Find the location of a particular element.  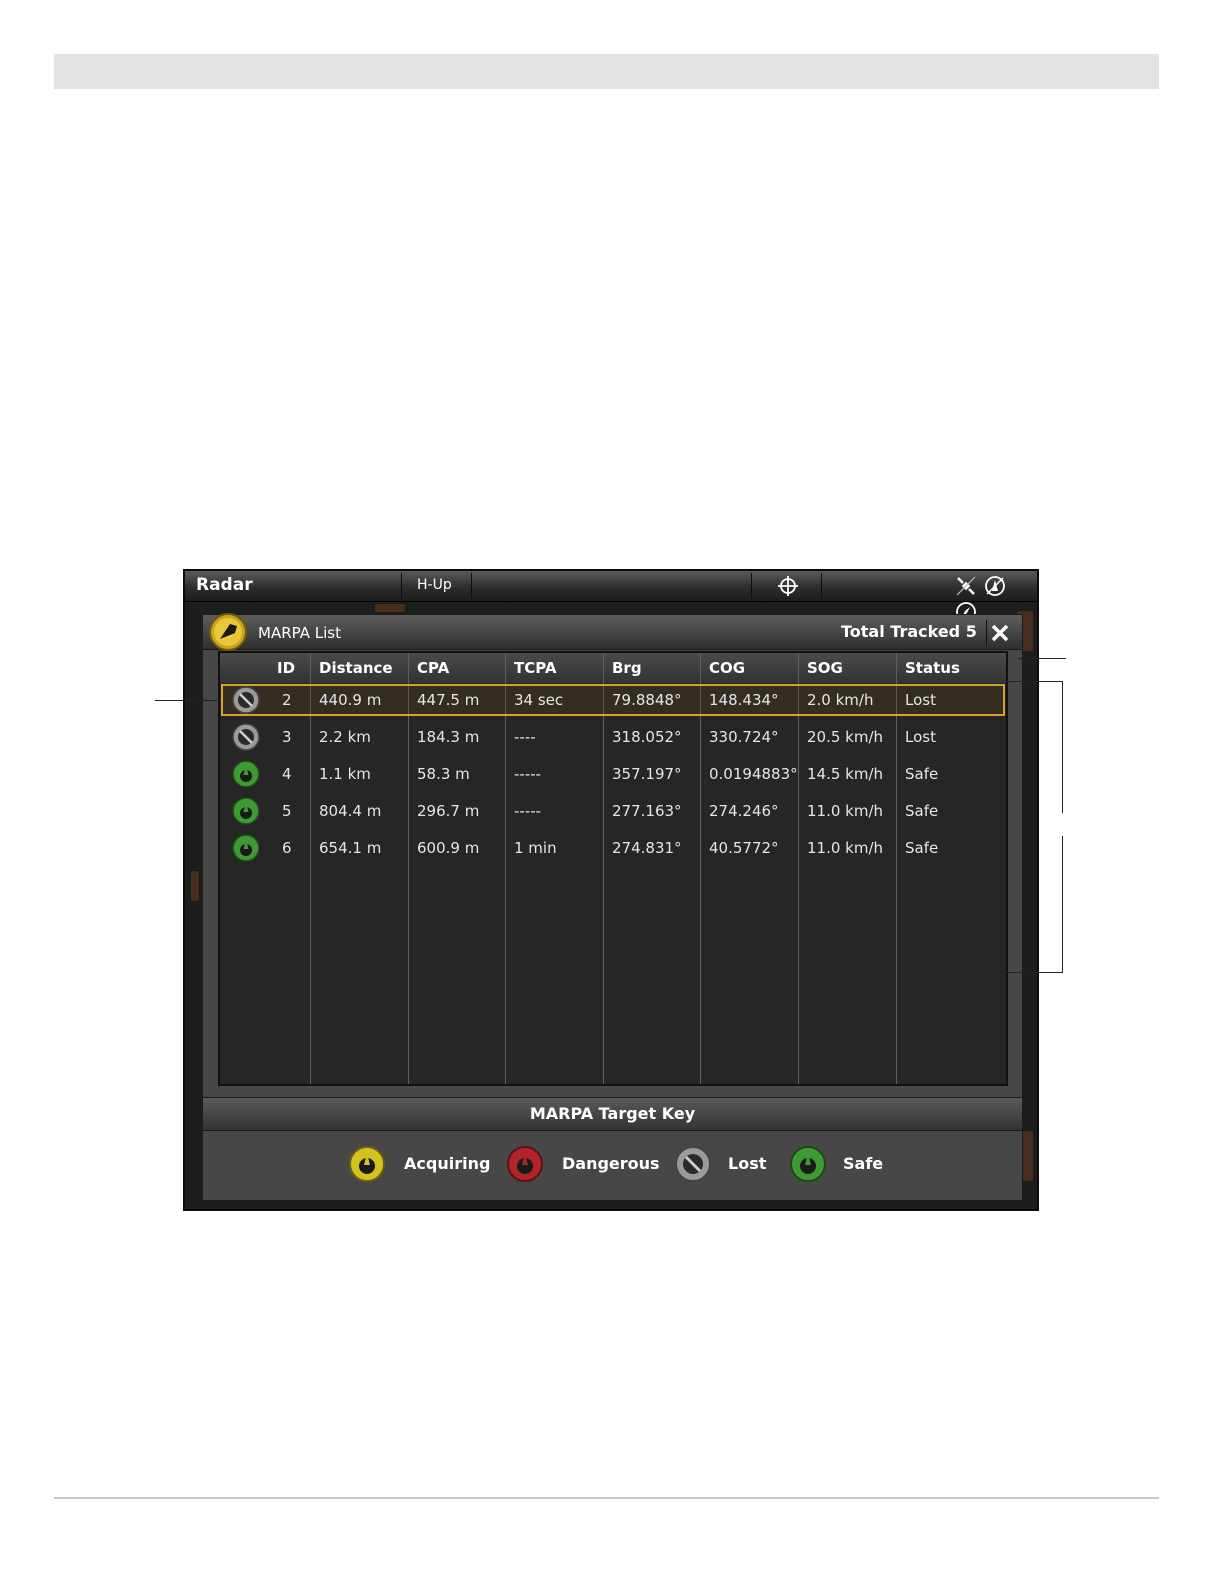

cell-tcpa: 34 sec is located at coordinates (539, 700).